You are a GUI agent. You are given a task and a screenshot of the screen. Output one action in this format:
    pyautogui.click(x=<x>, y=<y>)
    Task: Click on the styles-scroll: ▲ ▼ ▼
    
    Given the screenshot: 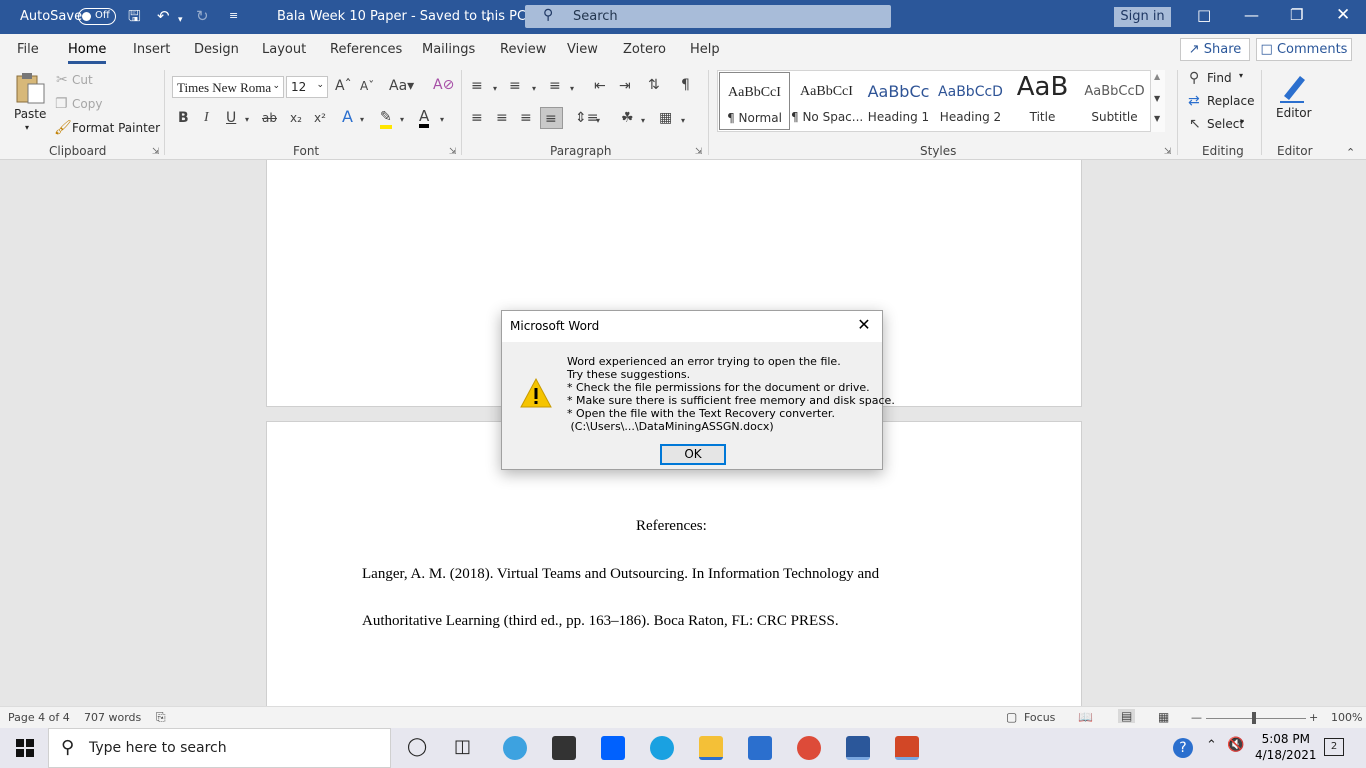 What is the action you would take?
    pyautogui.click(x=1157, y=101)
    